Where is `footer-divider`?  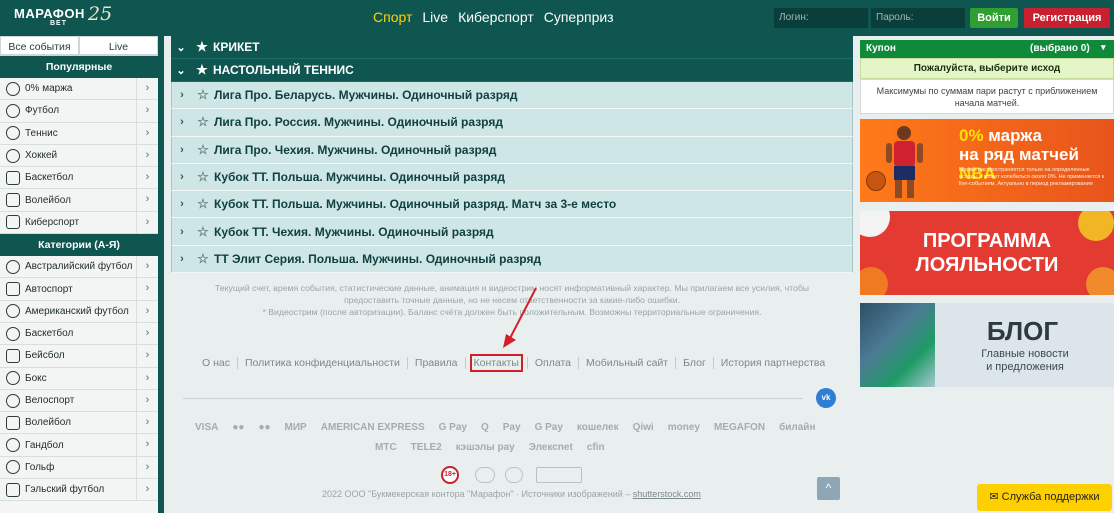
footer-divider is located at coordinates (493, 398).